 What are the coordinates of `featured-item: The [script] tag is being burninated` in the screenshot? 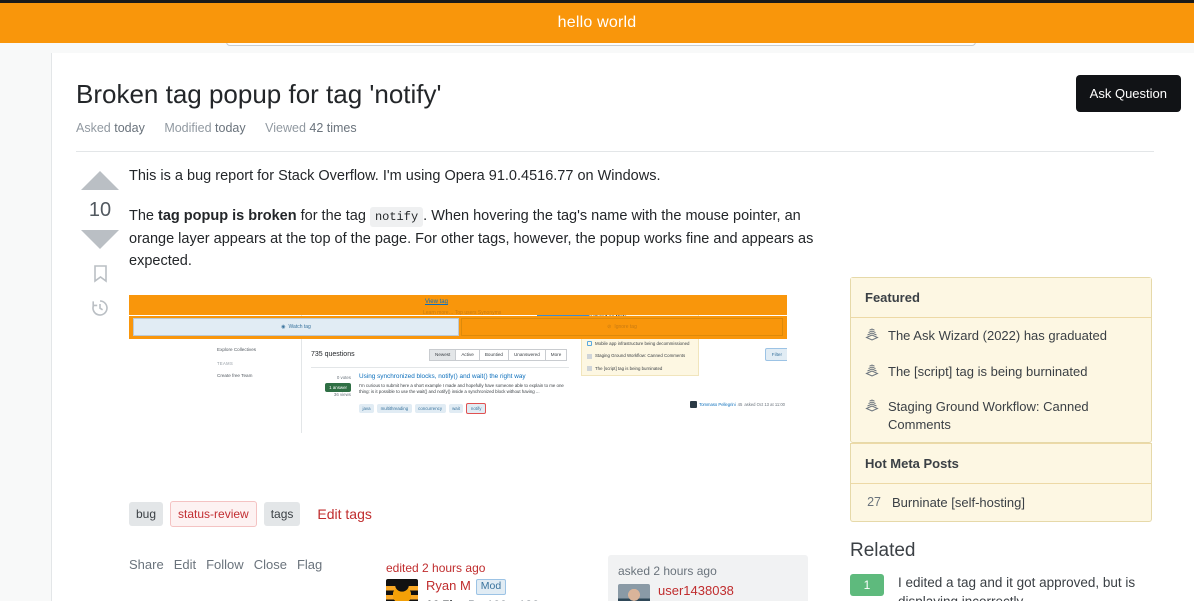 It's located at (1001, 372).